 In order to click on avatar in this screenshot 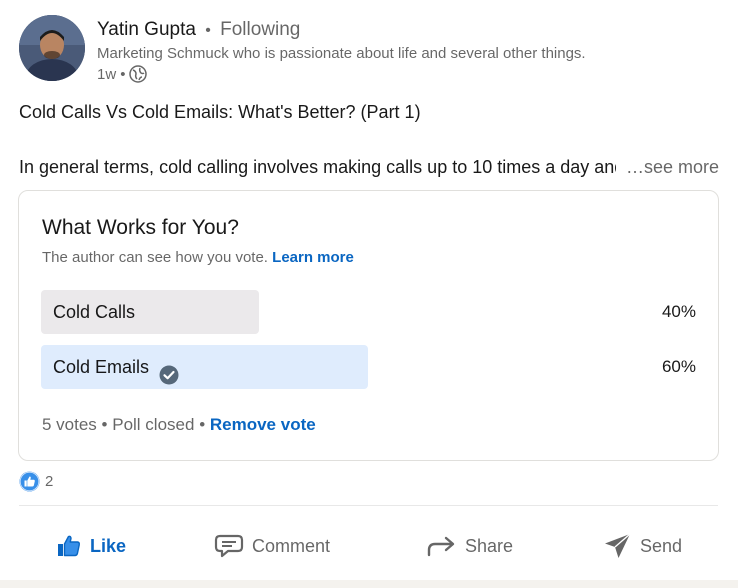, I will do `click(52, 48)`.